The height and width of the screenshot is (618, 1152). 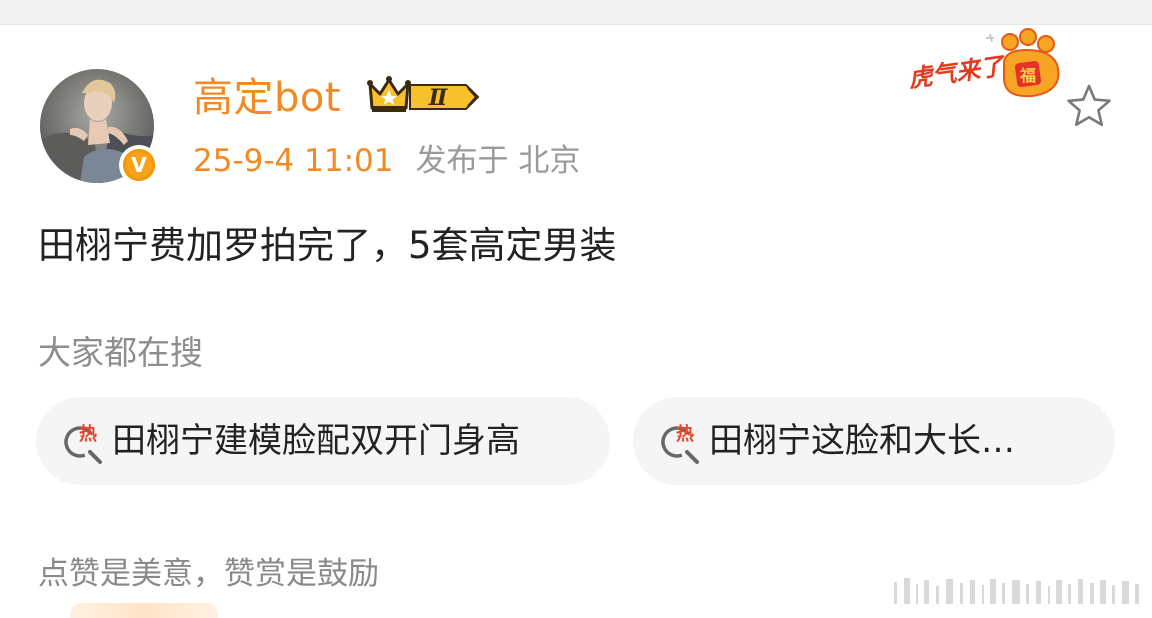 I want to click on paw-icon: 福, so click(x=1030, y=63).